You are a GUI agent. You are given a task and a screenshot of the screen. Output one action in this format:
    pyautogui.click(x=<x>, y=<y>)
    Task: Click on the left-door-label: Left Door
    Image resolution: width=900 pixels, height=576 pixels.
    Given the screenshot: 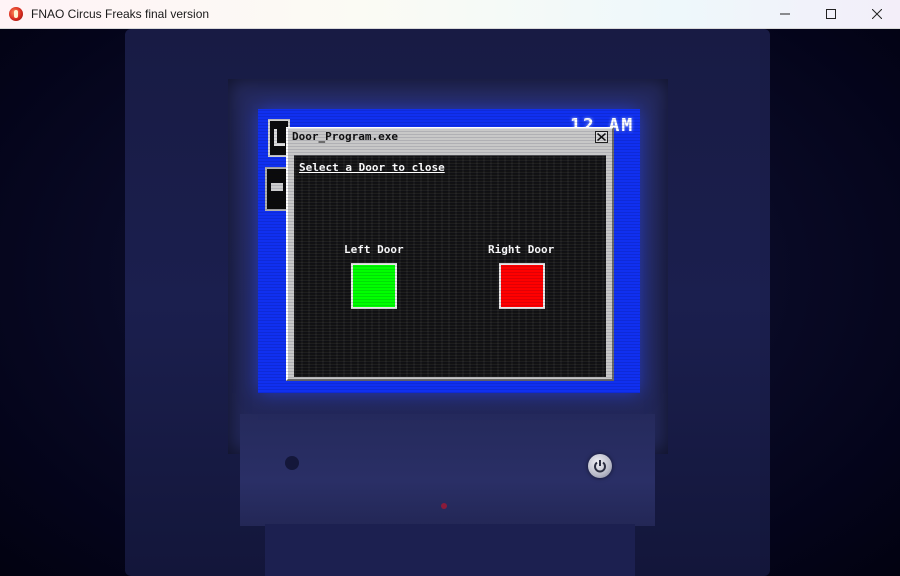 What is the action you would take?
    pyautogui.click(x=374, y=249)
    